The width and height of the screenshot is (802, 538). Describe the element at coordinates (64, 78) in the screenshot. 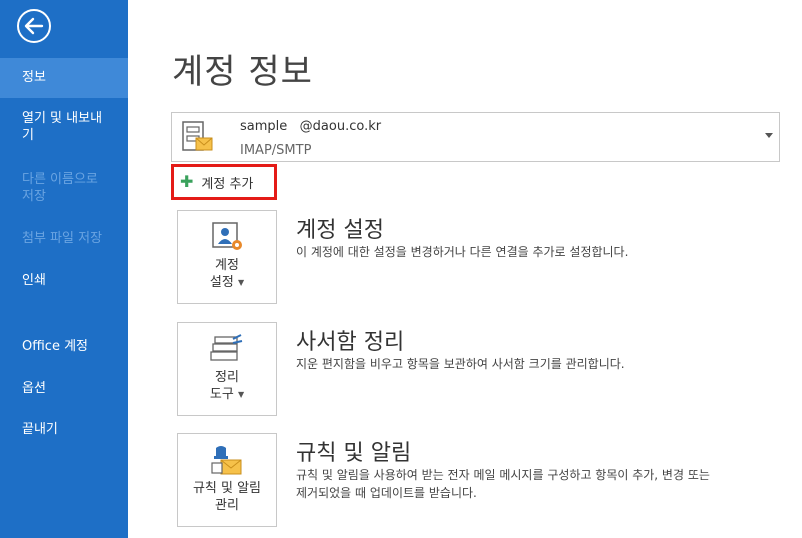

I see `sidebar-item-info: 정보` at that location.